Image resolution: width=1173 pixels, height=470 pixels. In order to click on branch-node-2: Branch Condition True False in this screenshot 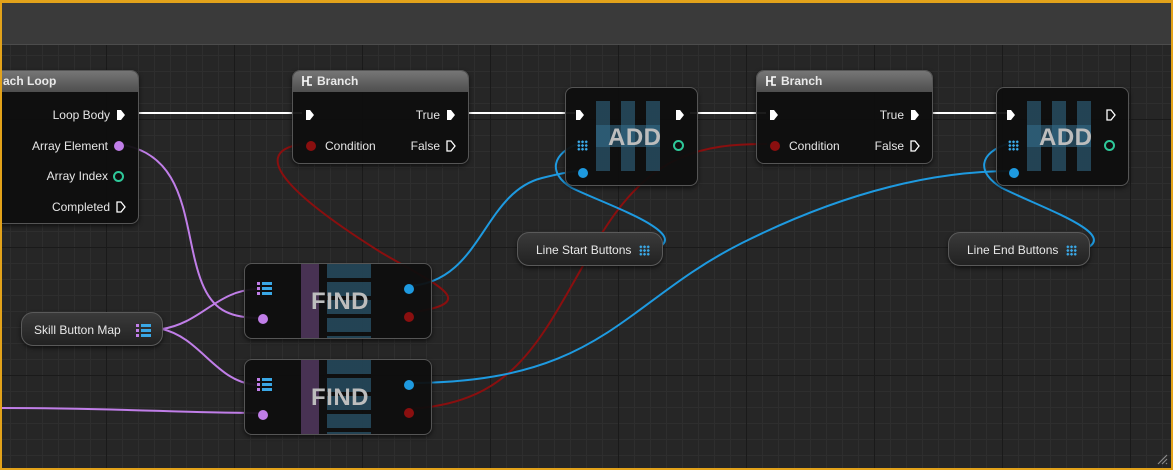, I will do `click(844, 117)`.